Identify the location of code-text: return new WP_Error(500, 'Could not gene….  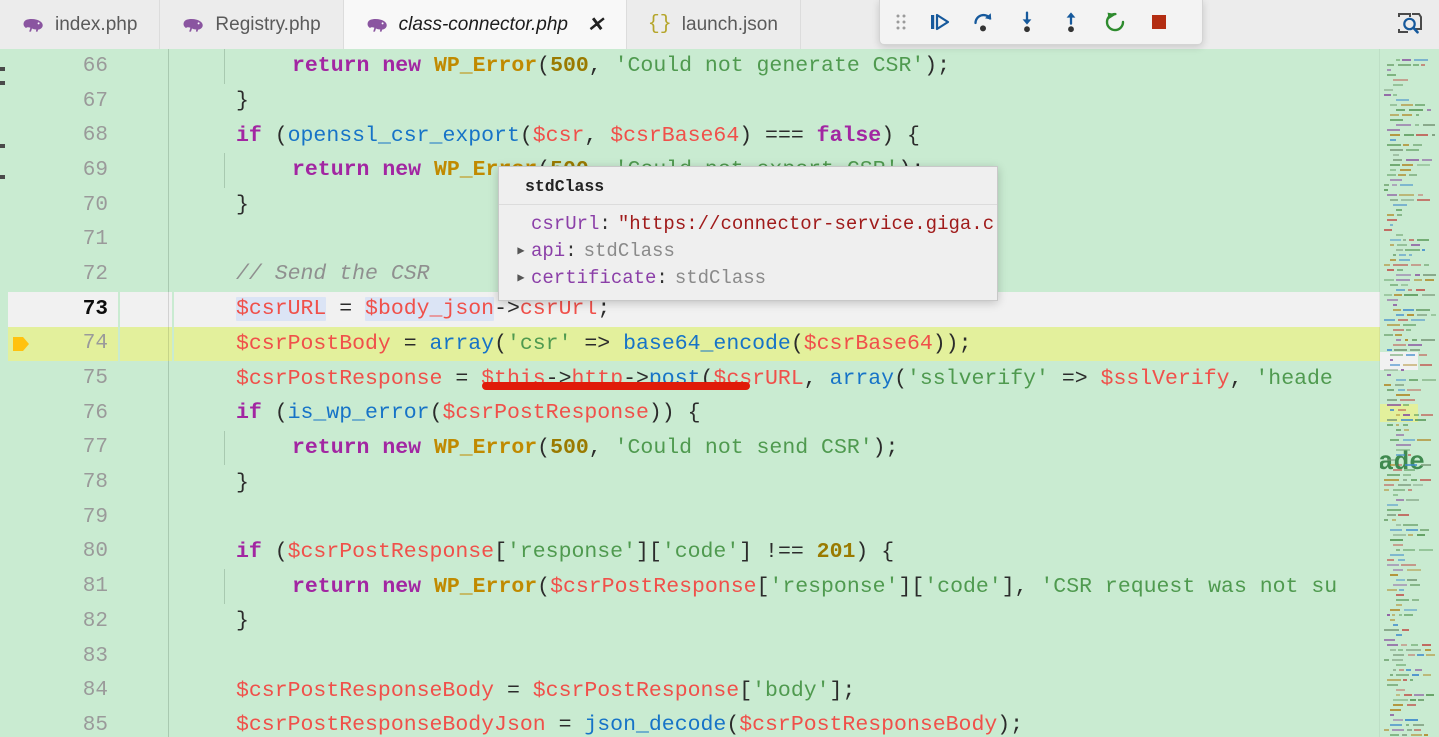
(621, 66).